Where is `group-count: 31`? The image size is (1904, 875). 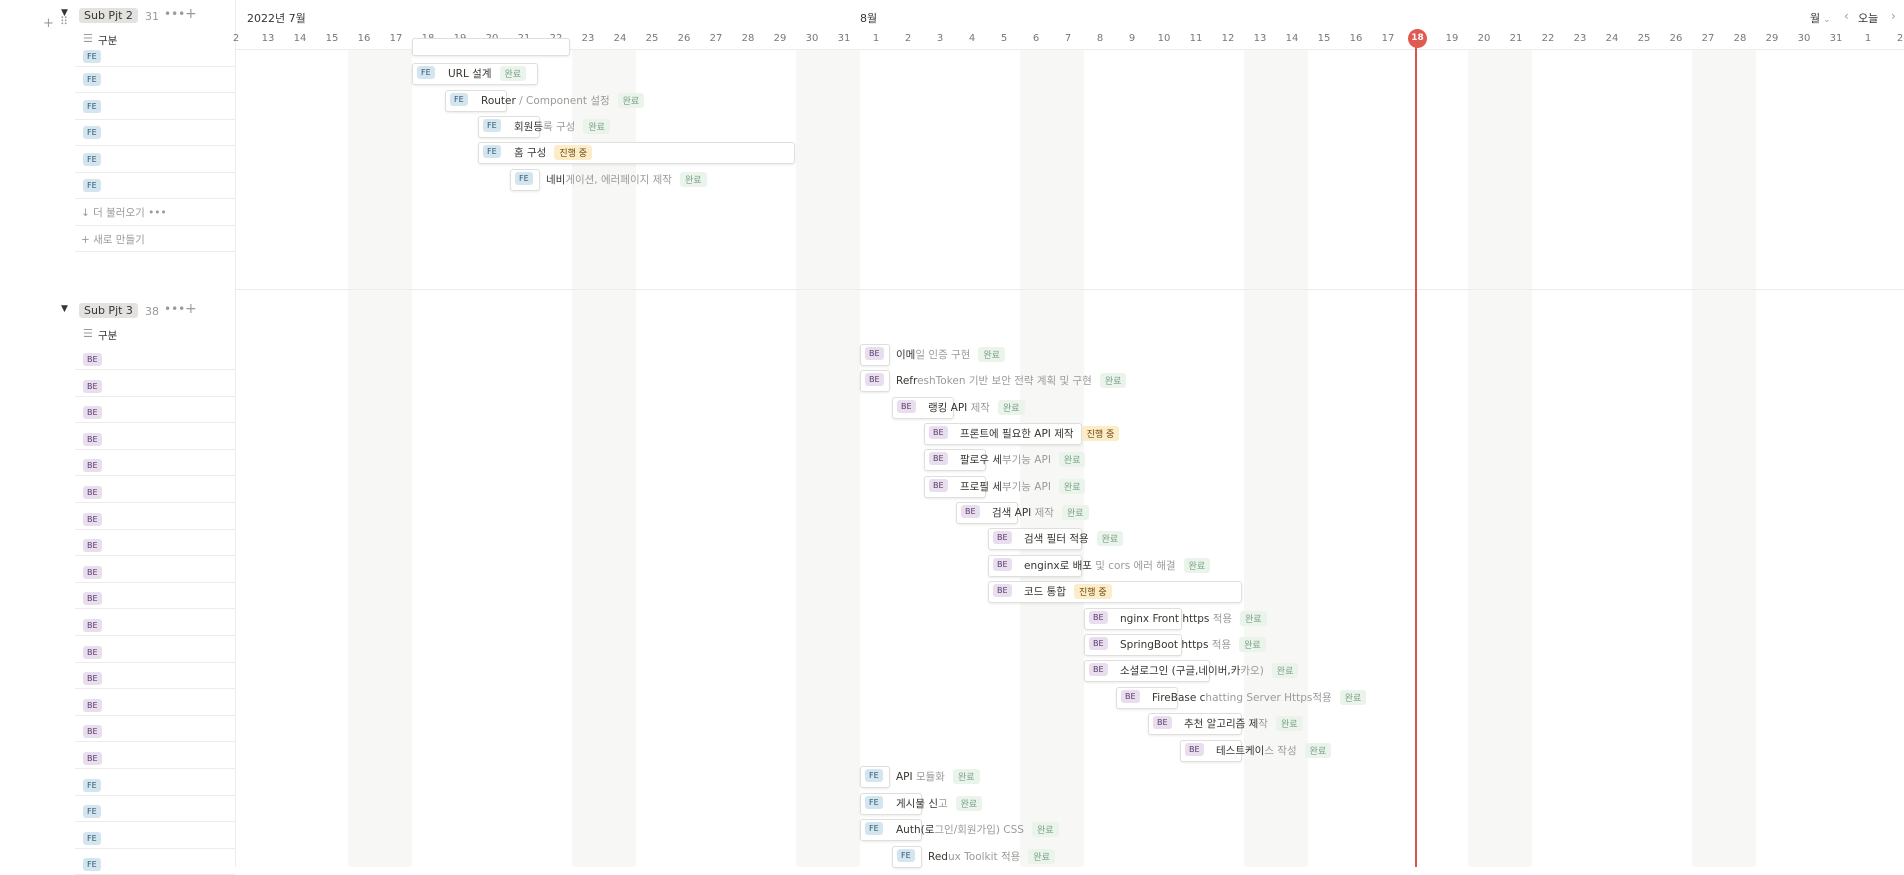
group-count: 31 is located at coordinates (152, 16).